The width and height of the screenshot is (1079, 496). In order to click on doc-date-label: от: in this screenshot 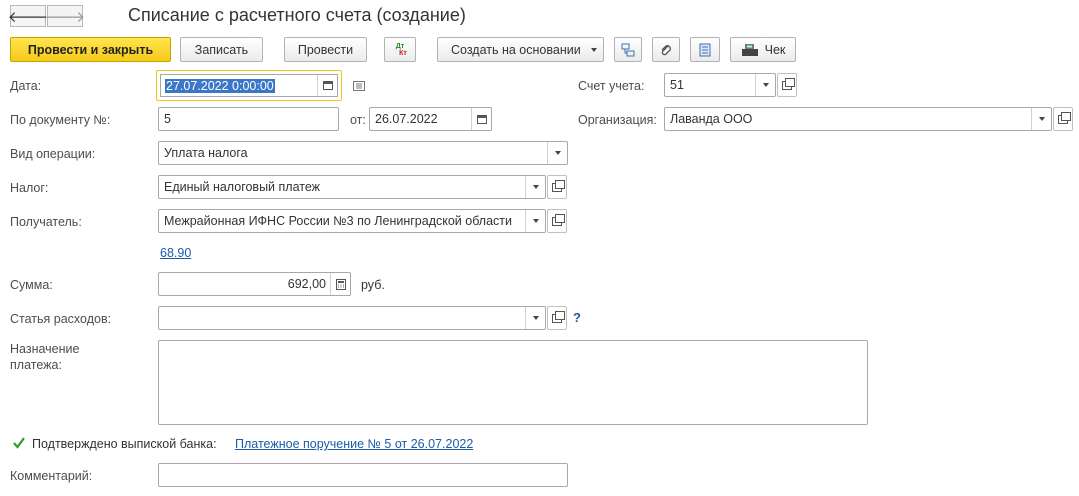, I will do `click(358, 120)`.